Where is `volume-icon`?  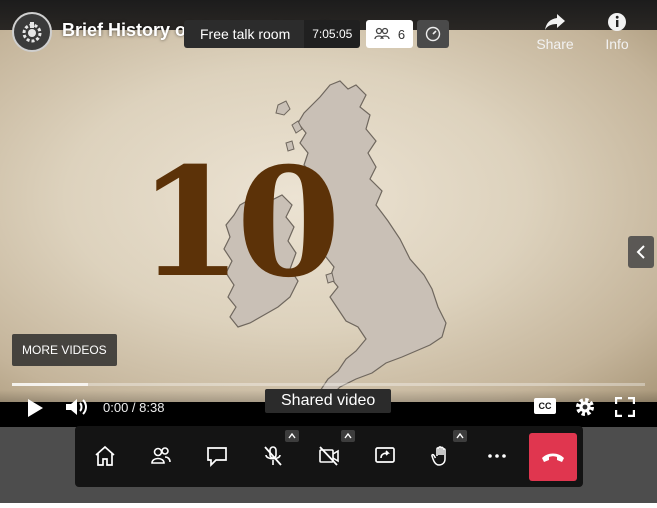 volume-icon is located at coordinates (76, 407).